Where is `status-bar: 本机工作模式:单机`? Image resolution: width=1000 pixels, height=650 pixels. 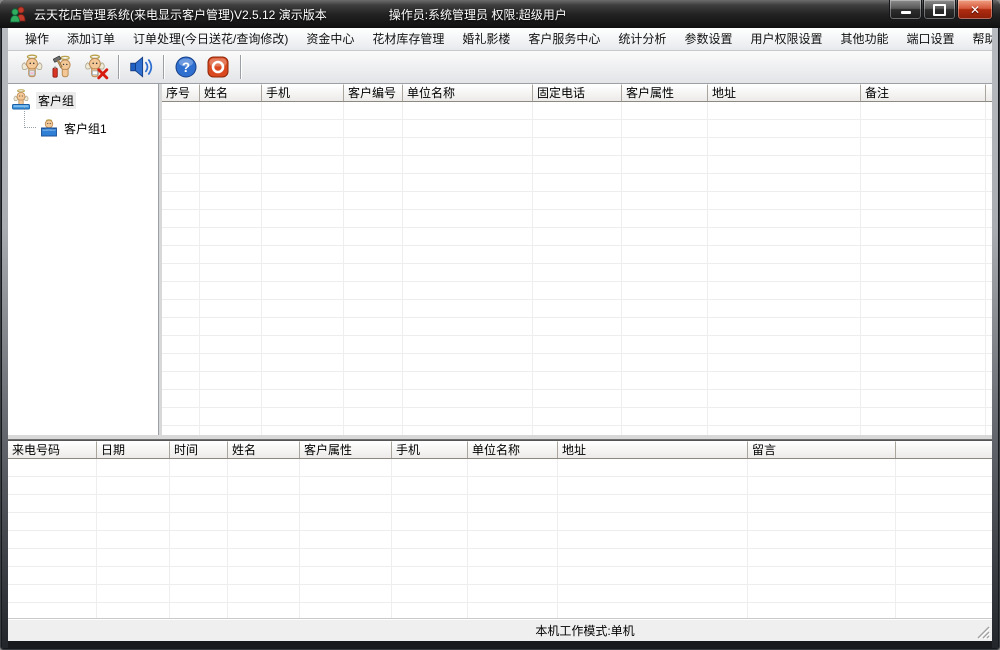 status-bar: 本机工作模式:单机 is located at coordinates (500, 630).